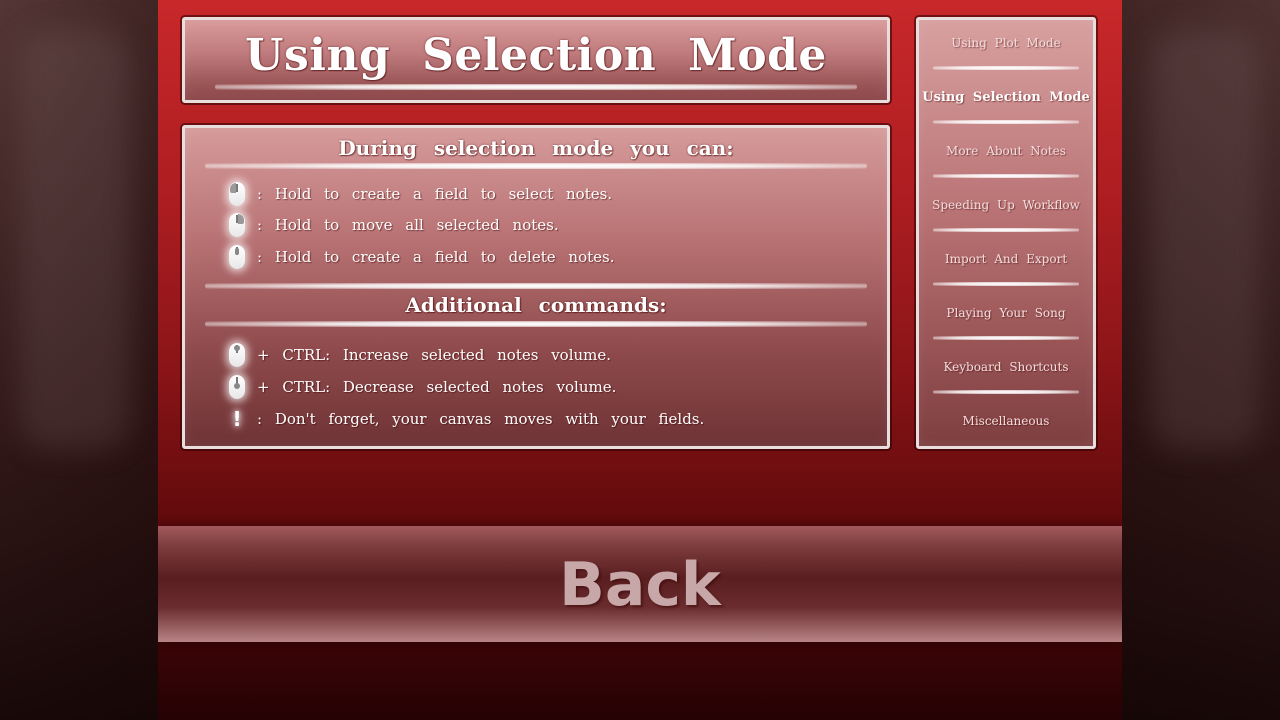  What do you see at coordinates (536, 148) in the screenshot?
I see `section-heading-selection: During selection mode you can:` at bounding box center [536, 148].